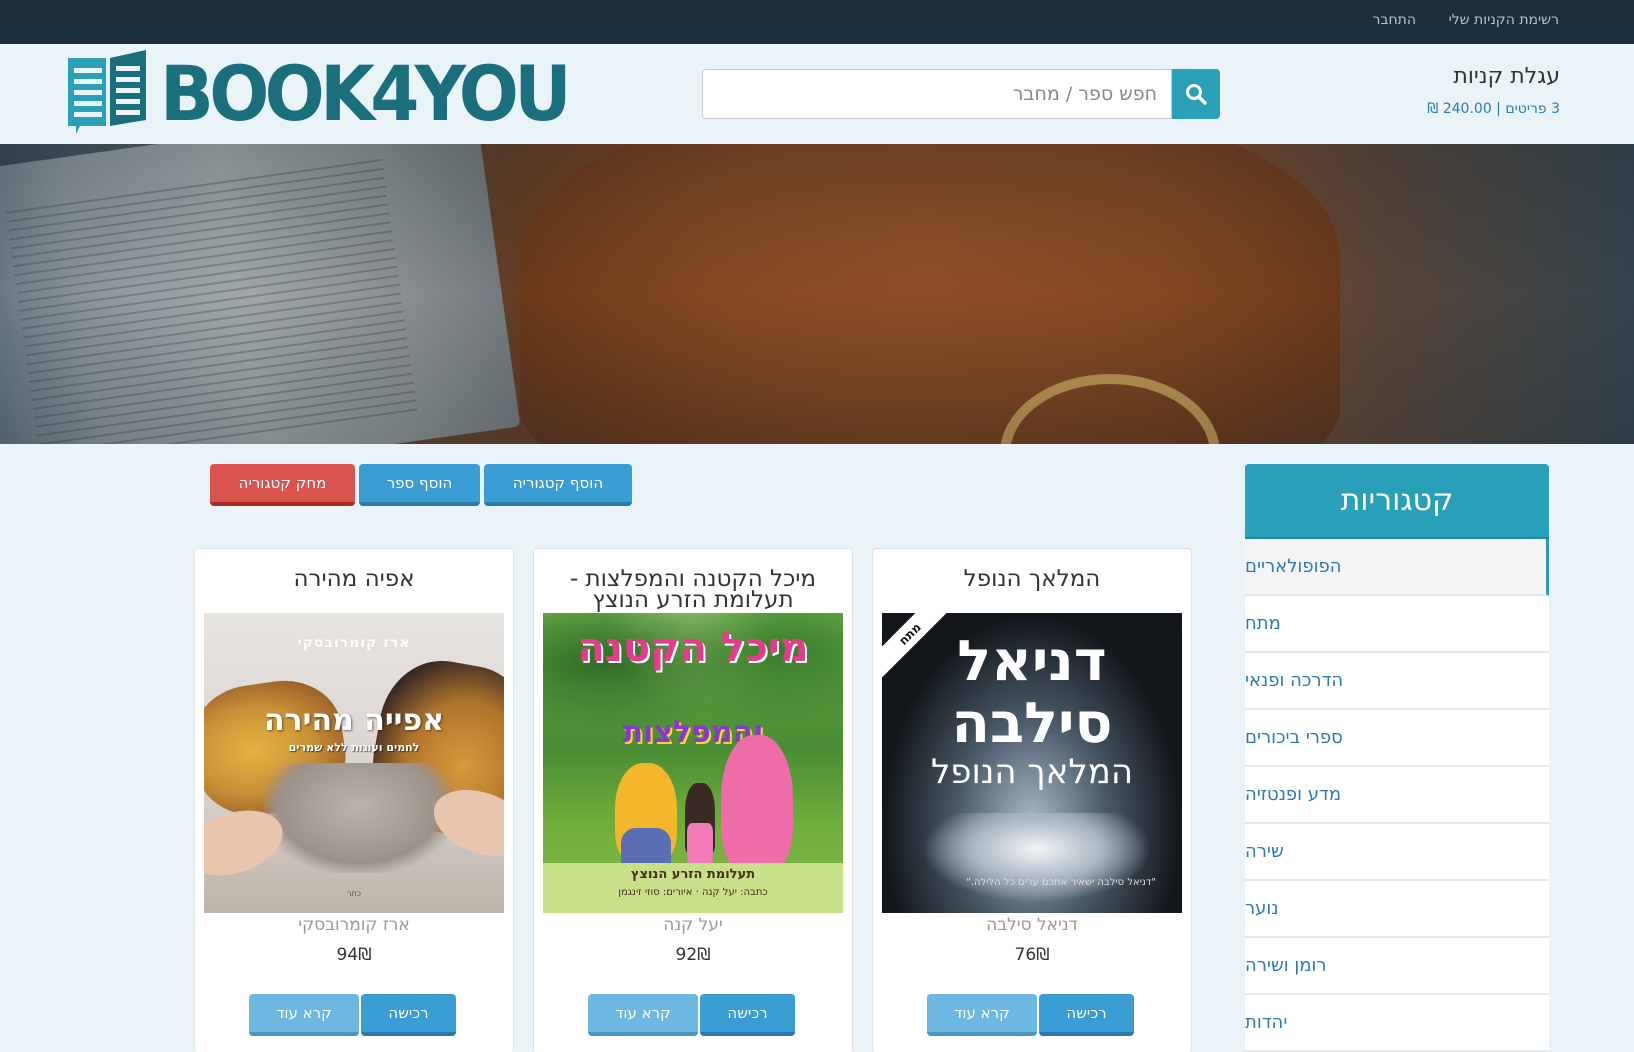  I want to click on search-icon, so click(1196, 94).